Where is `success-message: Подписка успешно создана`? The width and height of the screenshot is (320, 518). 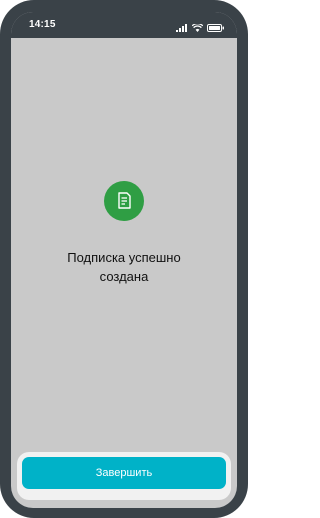 success-message: Подписка успешно создана is located at coordinates (124, 267).